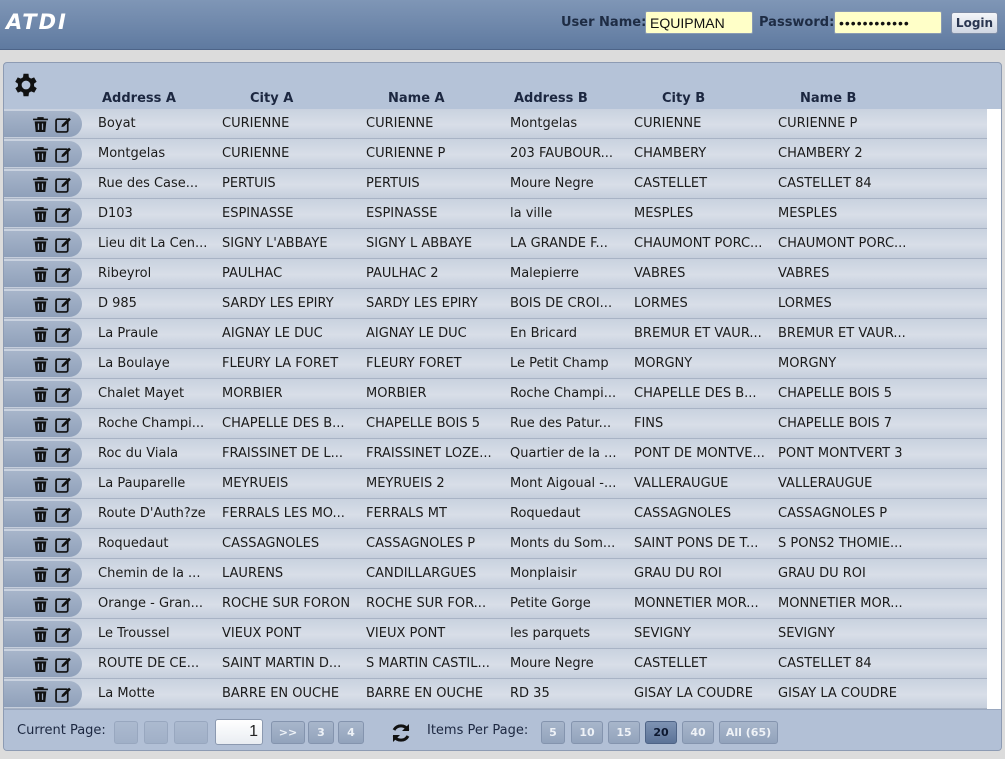 This screenshot has height=759, width=1005. I want to click on row-actions, so click(43, 304).